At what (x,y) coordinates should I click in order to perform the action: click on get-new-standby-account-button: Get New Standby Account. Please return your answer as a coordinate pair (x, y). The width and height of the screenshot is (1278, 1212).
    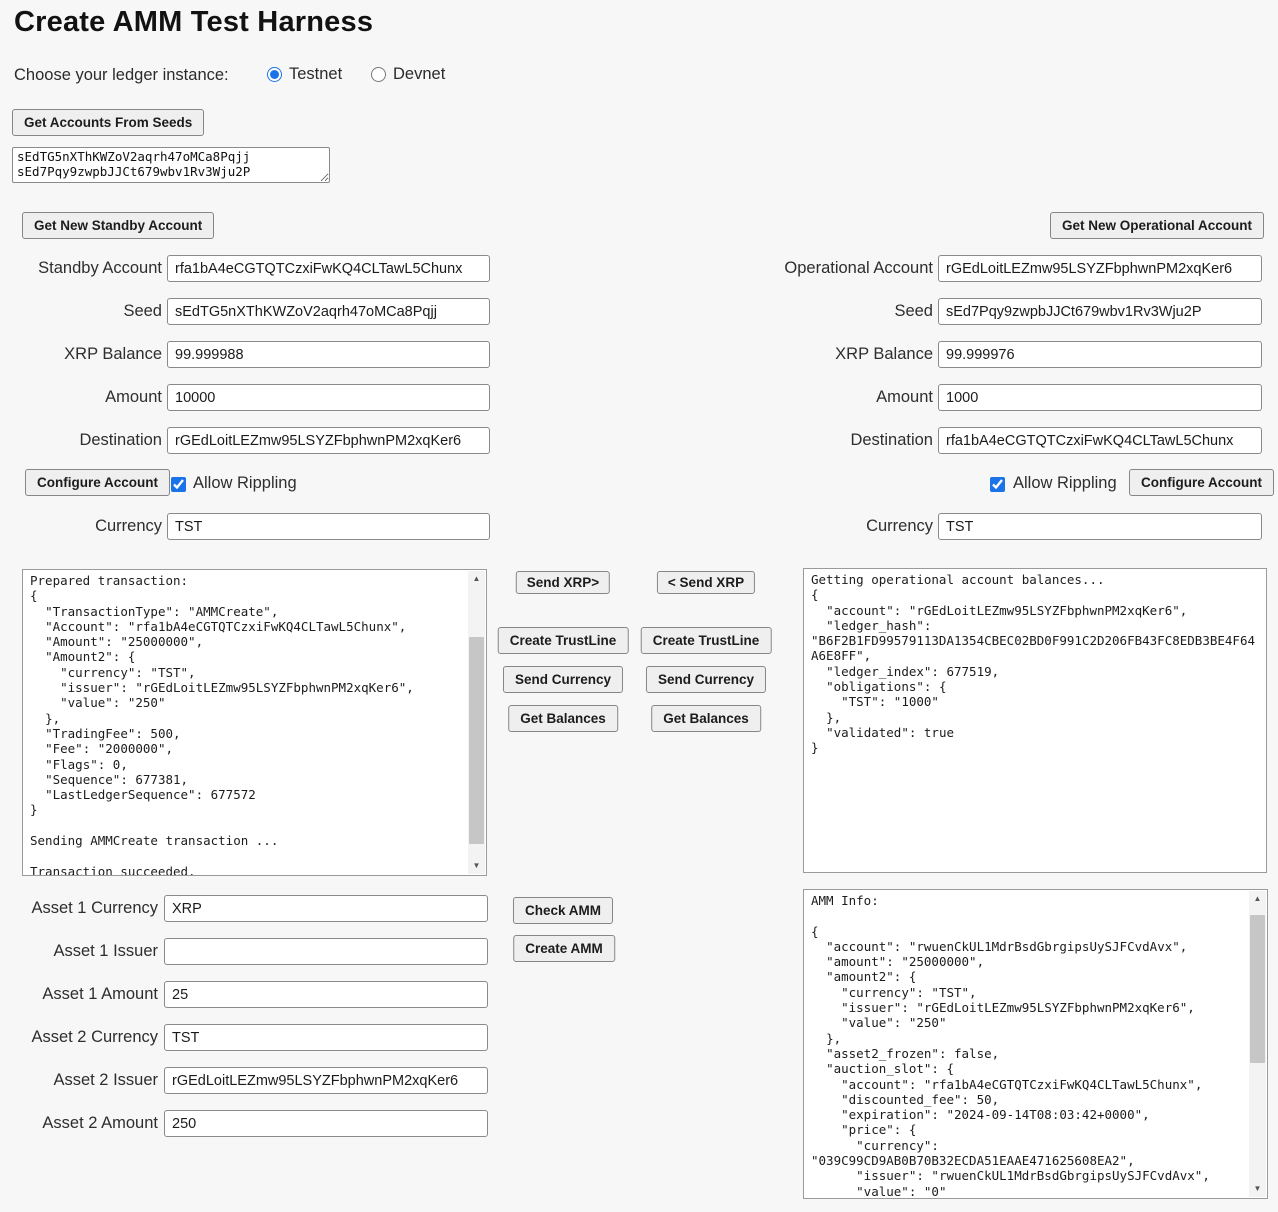
    Looking at the image, I should click on (118, 225).